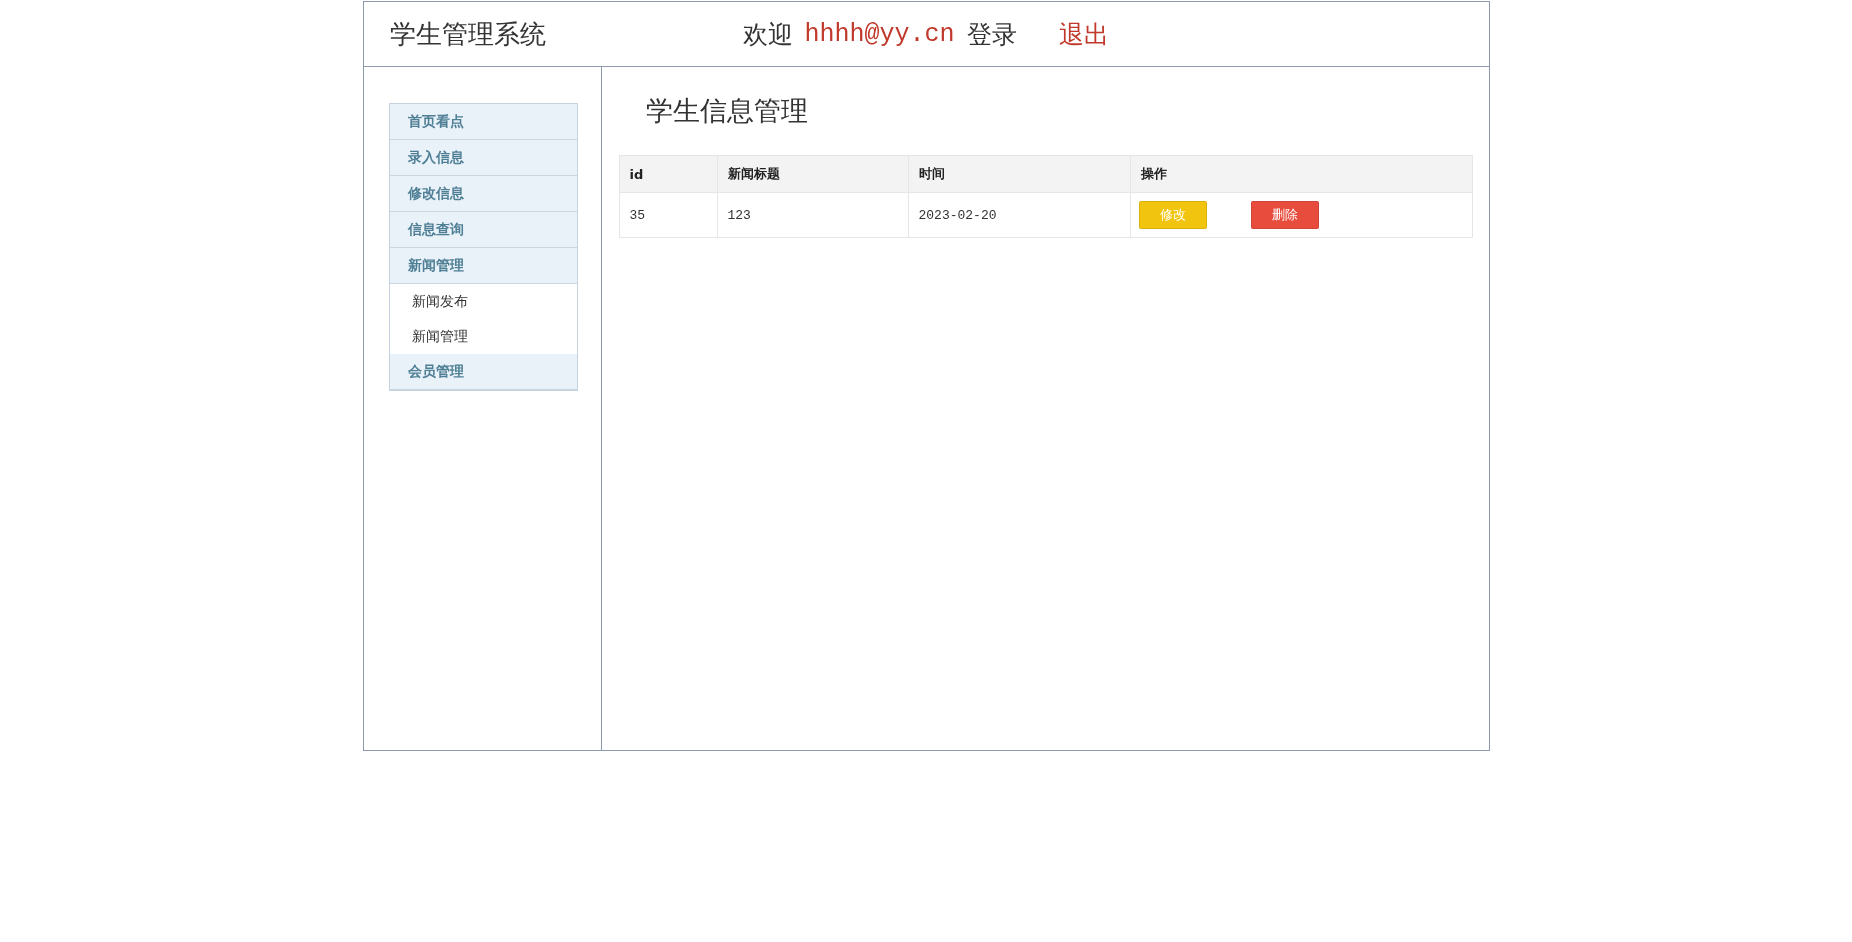  Describe the element at coordinates (483, 266) in the screenshot. I see `menu-item: 新闻管理` at that location.